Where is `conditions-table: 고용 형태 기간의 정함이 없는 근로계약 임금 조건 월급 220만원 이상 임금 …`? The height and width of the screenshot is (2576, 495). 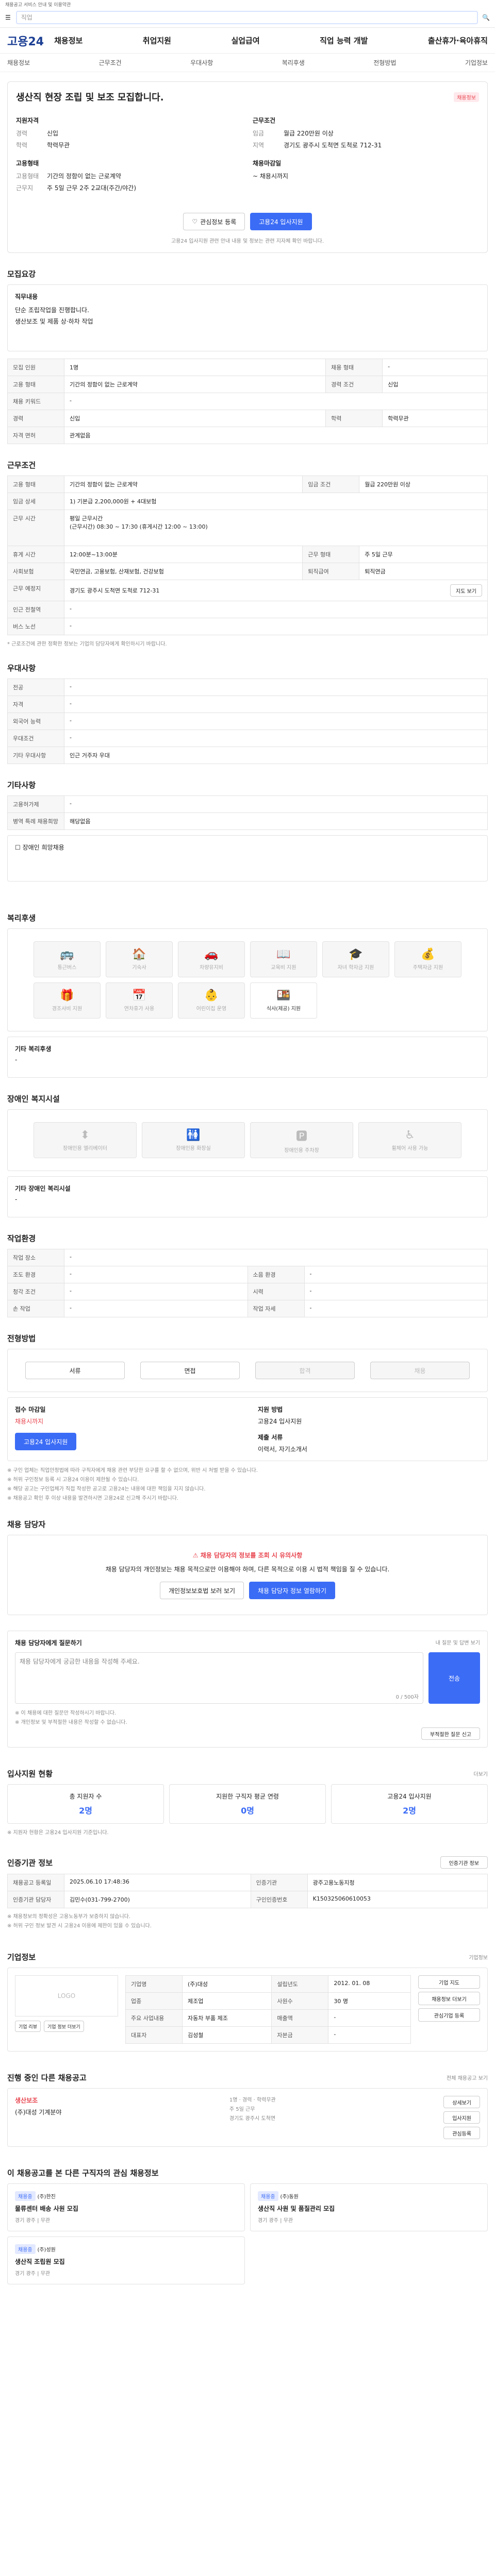 conditions-table: 고용 형태 기간의 정함이 없는 근로계약 임금 조건 월급 220만원 이상 임금 … is located at coordinates (247, 555).